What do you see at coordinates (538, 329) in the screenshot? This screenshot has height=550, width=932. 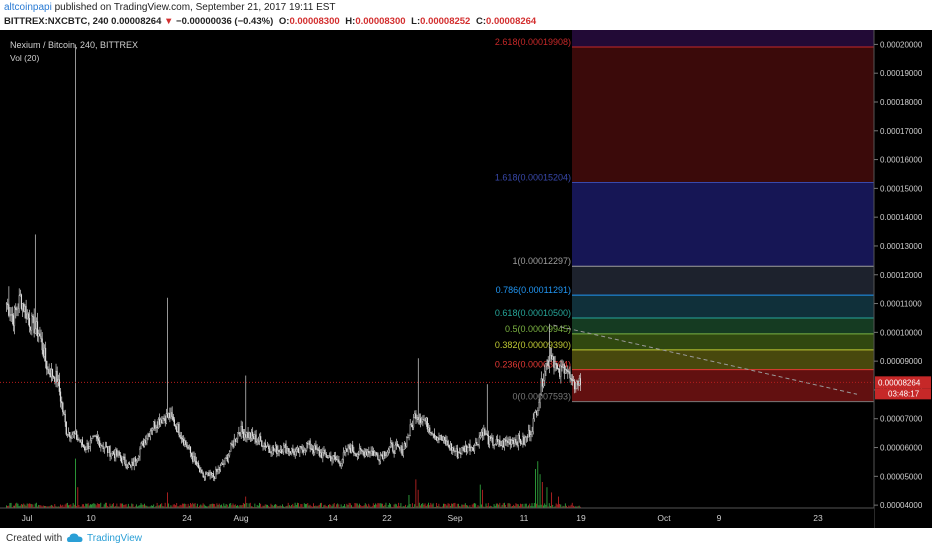 I see `fib-level-label: 0.5(0.00009945)` at bounding box center [538, 329].